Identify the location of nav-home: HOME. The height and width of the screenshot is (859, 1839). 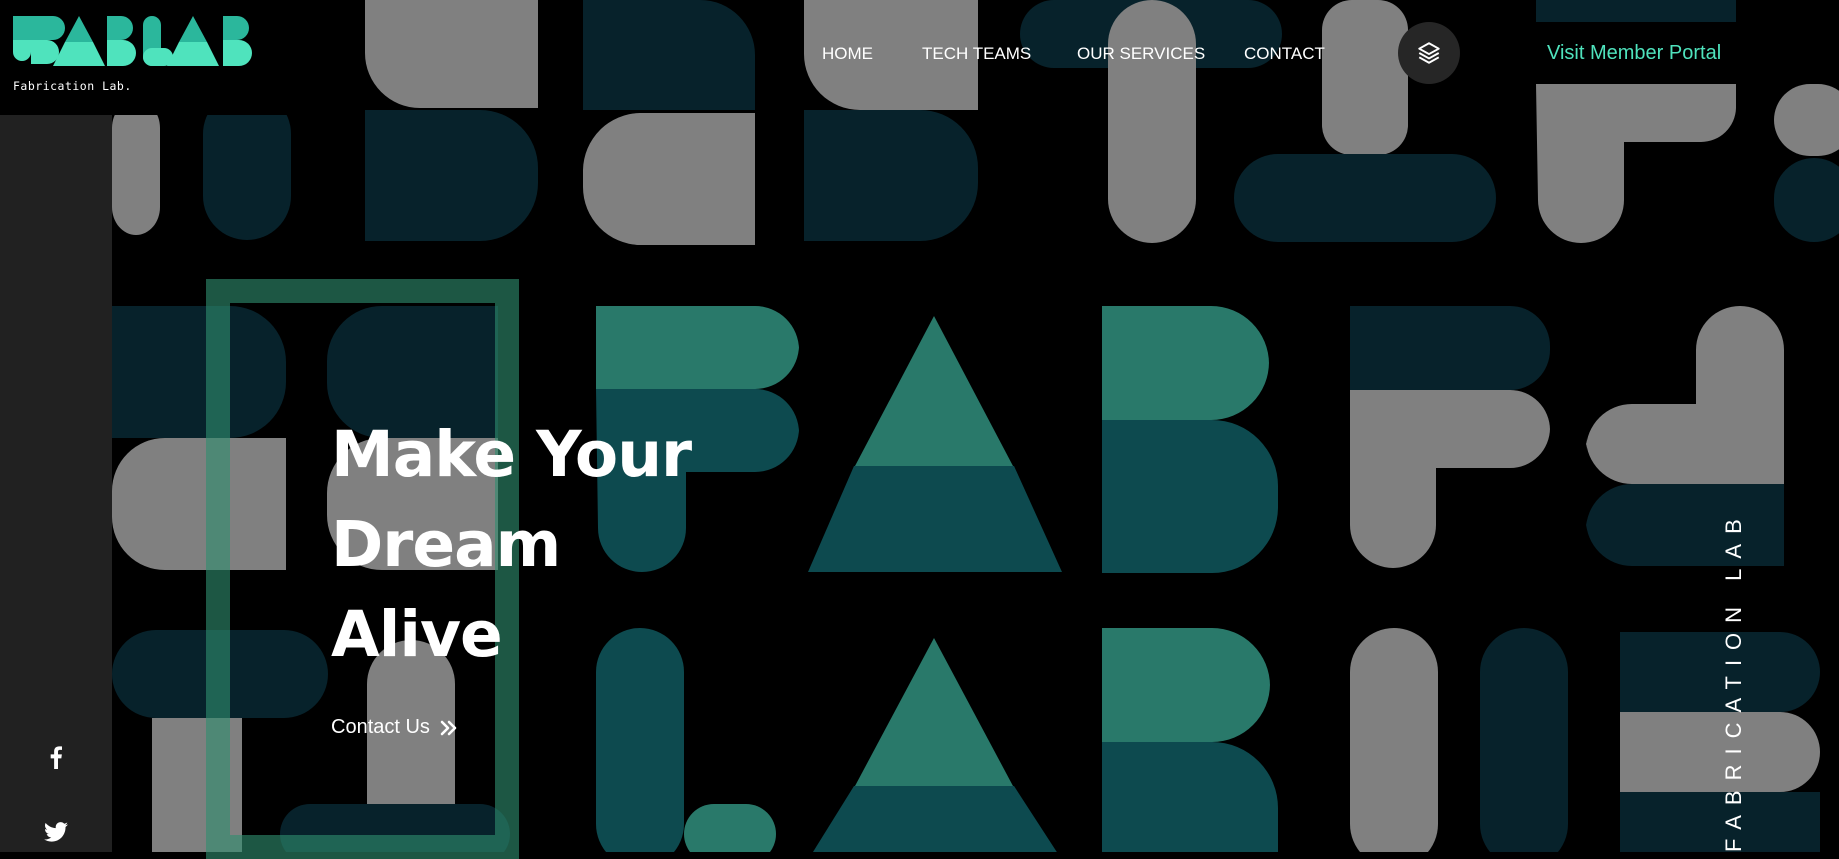
(847, 54).